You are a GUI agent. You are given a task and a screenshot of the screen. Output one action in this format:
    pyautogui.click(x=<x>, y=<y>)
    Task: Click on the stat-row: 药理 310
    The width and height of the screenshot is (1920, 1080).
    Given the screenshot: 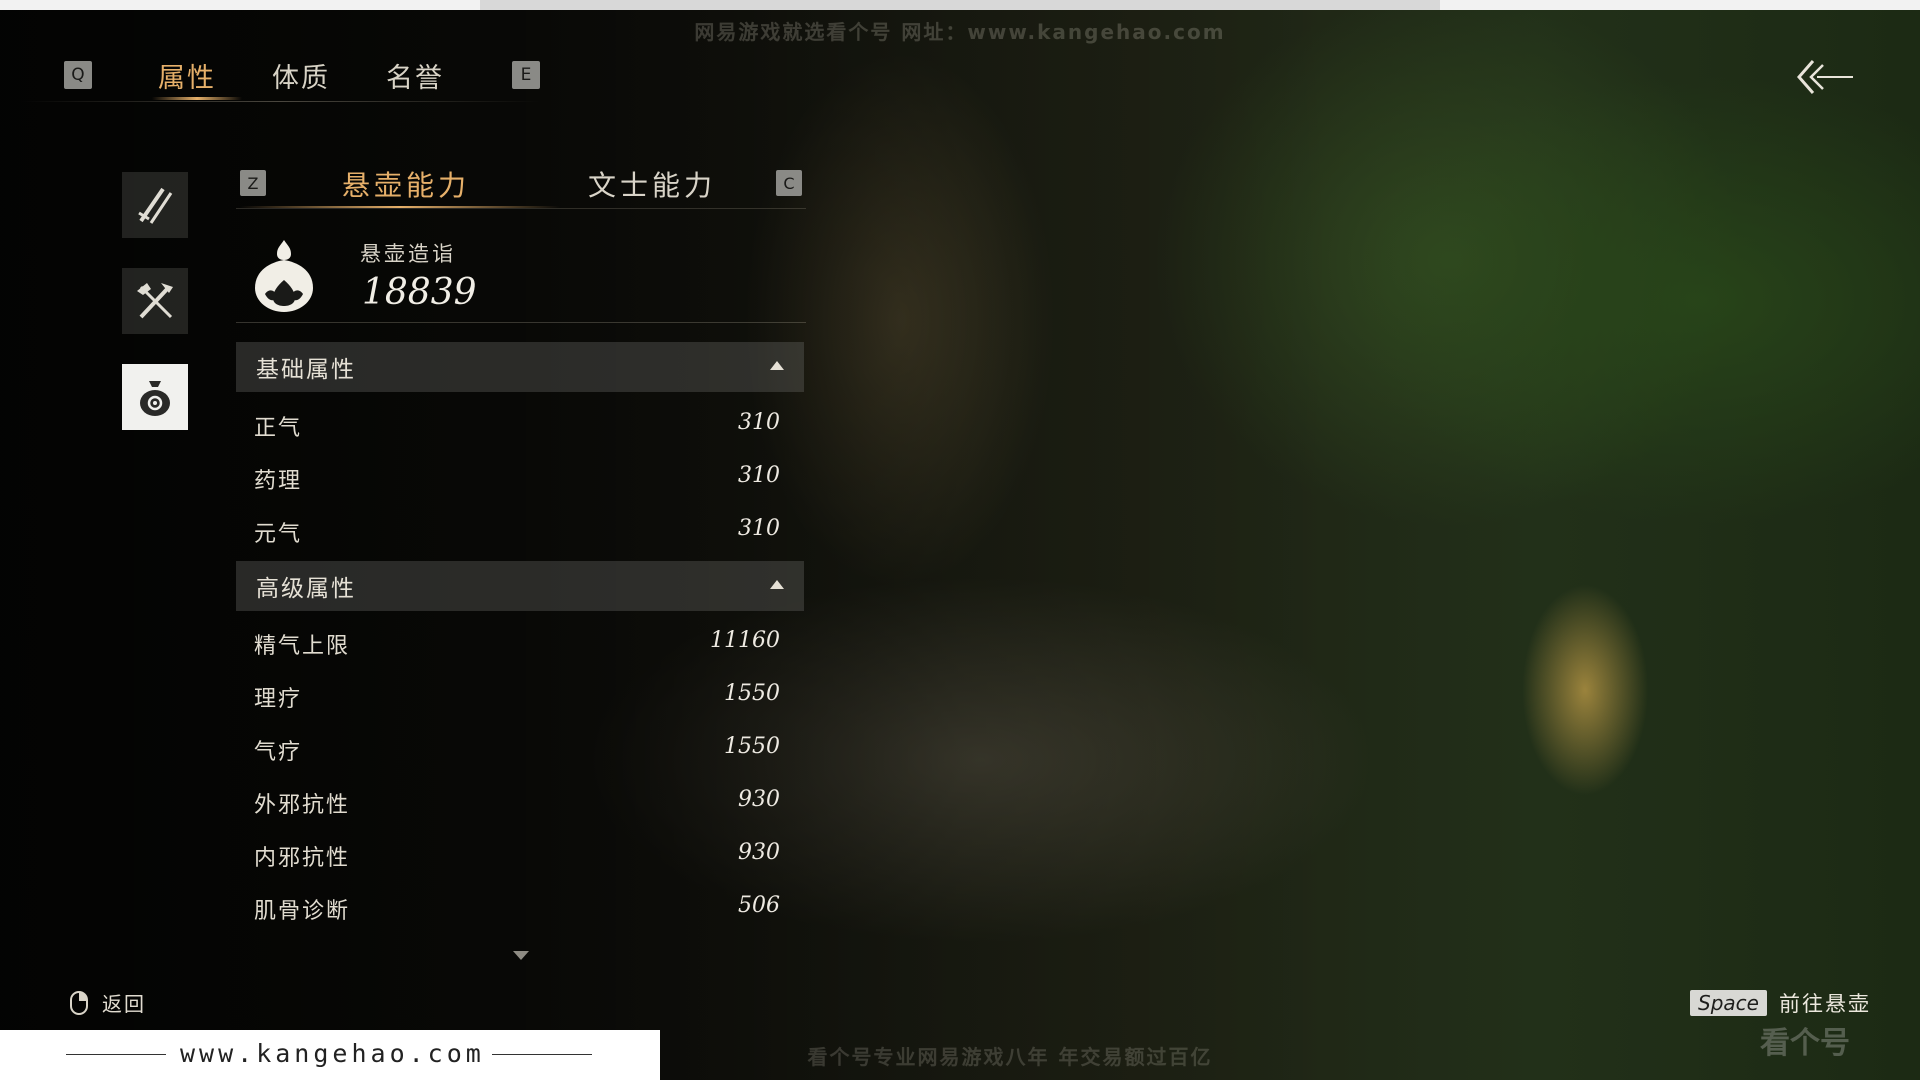 What is the action you would take?
    pyautogui.click(x=520, y=477)
    